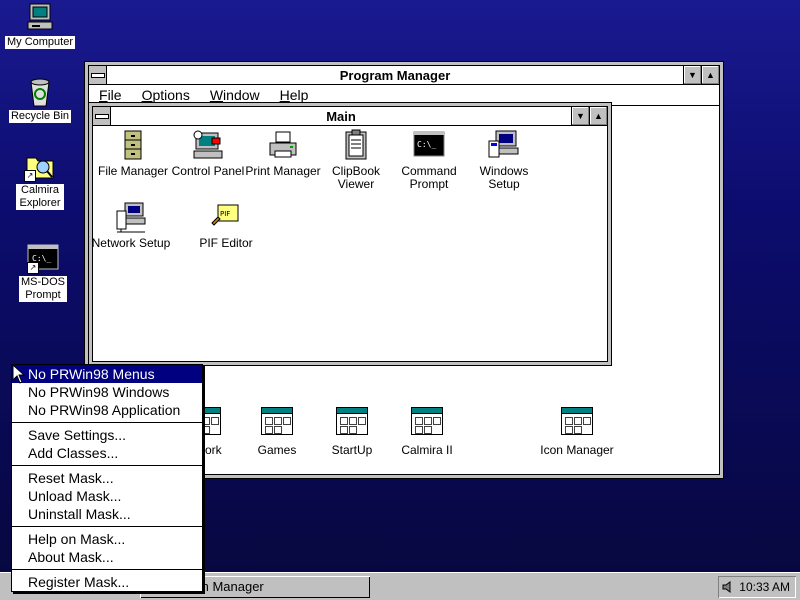 The height and width of the screenshot is (600, 800). What do you see at coordinates (110, 95) in the screenshot?
I see `menu-file: File` at bounding box center [110, 95].